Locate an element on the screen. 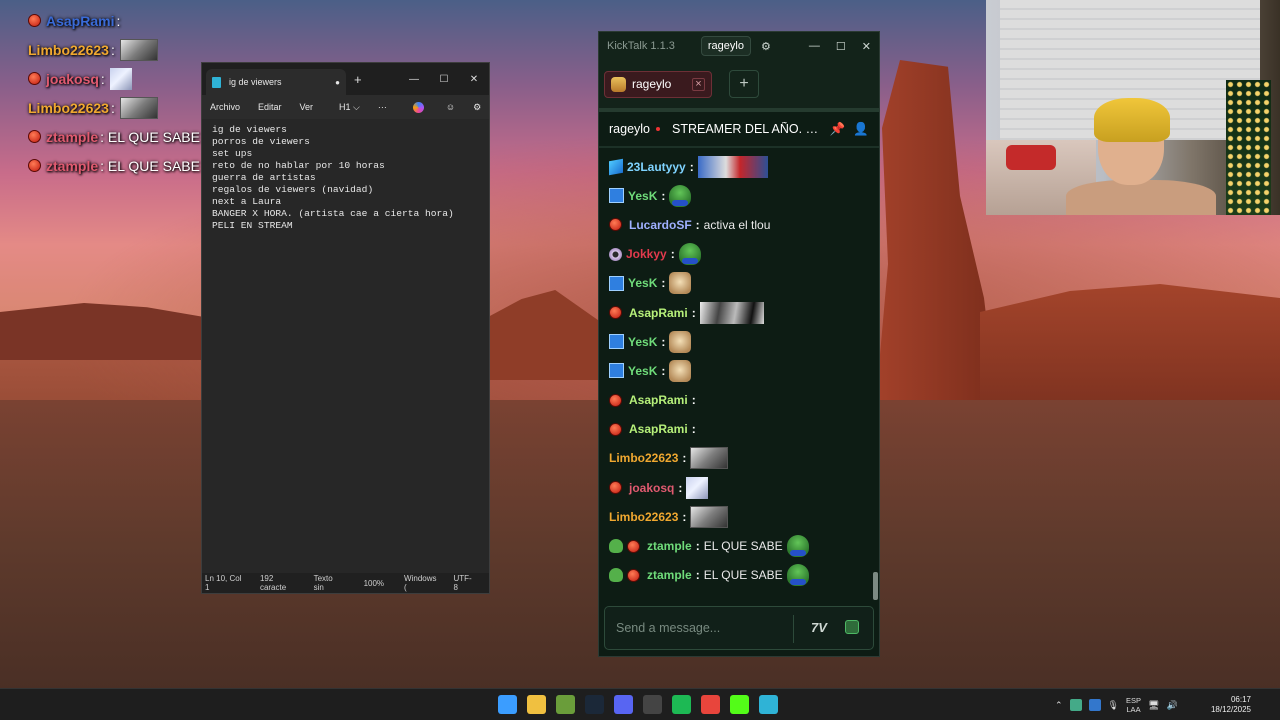  chrome-icon is located at coordinates (710, 704).